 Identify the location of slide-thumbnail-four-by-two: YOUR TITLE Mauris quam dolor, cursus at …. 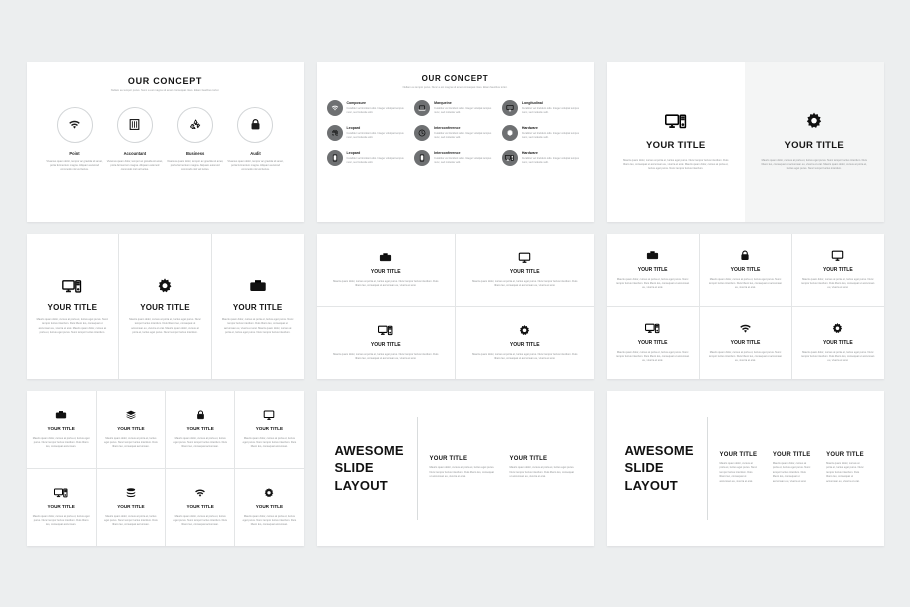
(165, 468).